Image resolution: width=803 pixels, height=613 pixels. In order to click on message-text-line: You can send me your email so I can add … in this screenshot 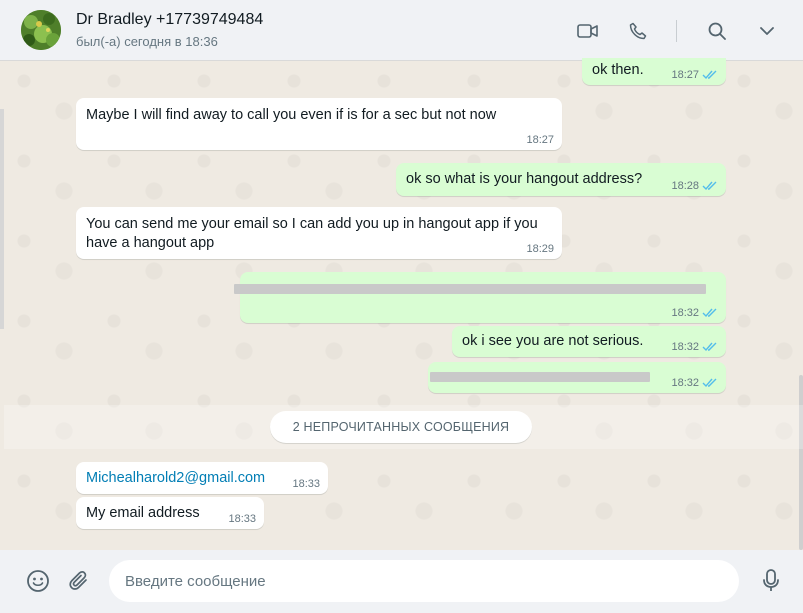, I will do `click(312, 224)`.